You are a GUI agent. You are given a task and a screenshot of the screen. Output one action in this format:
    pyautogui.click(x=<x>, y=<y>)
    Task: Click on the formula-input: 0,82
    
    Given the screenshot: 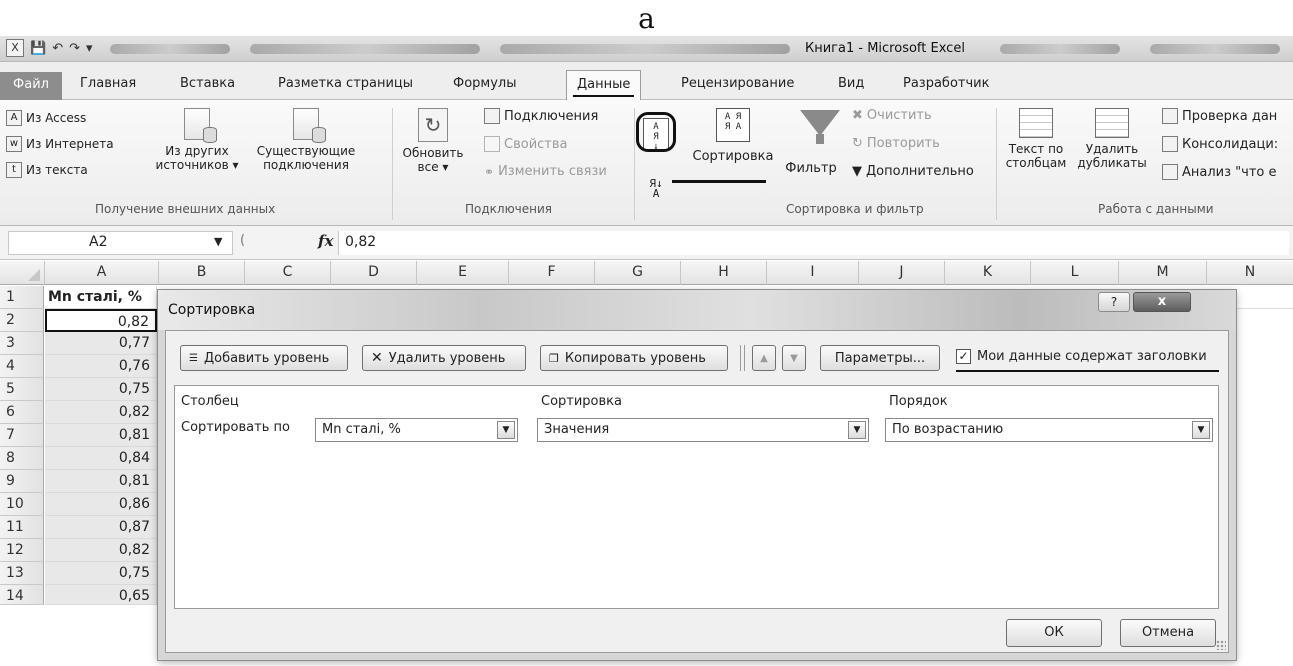 What is the action you would take?
    pyautogui.click(x=813, y=243)
    